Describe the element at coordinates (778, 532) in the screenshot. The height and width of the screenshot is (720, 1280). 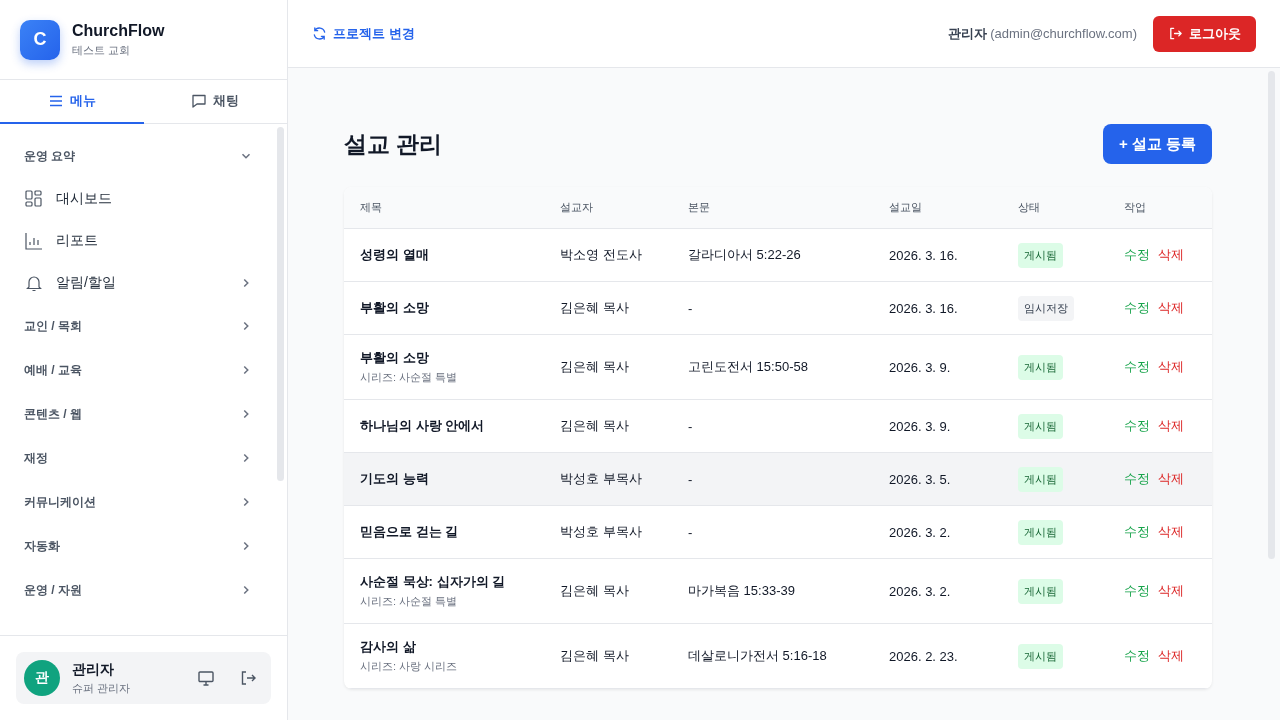
I see `table-row: 믿음으로 걷는 길 박성호 부목사 - 2026. 3. 2. 게시됨 수정 삭제` at that location.